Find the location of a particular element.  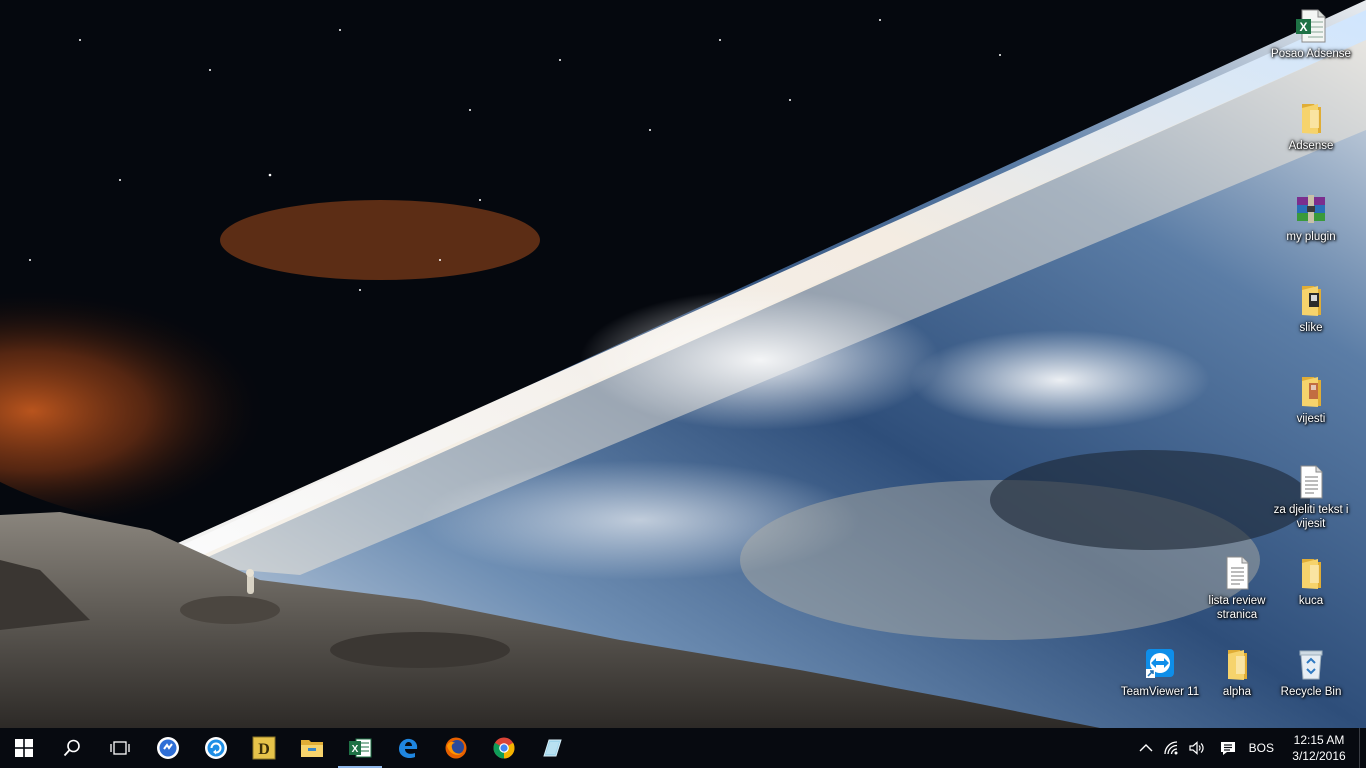

action-center-button is located at coordinates (1227, 748).